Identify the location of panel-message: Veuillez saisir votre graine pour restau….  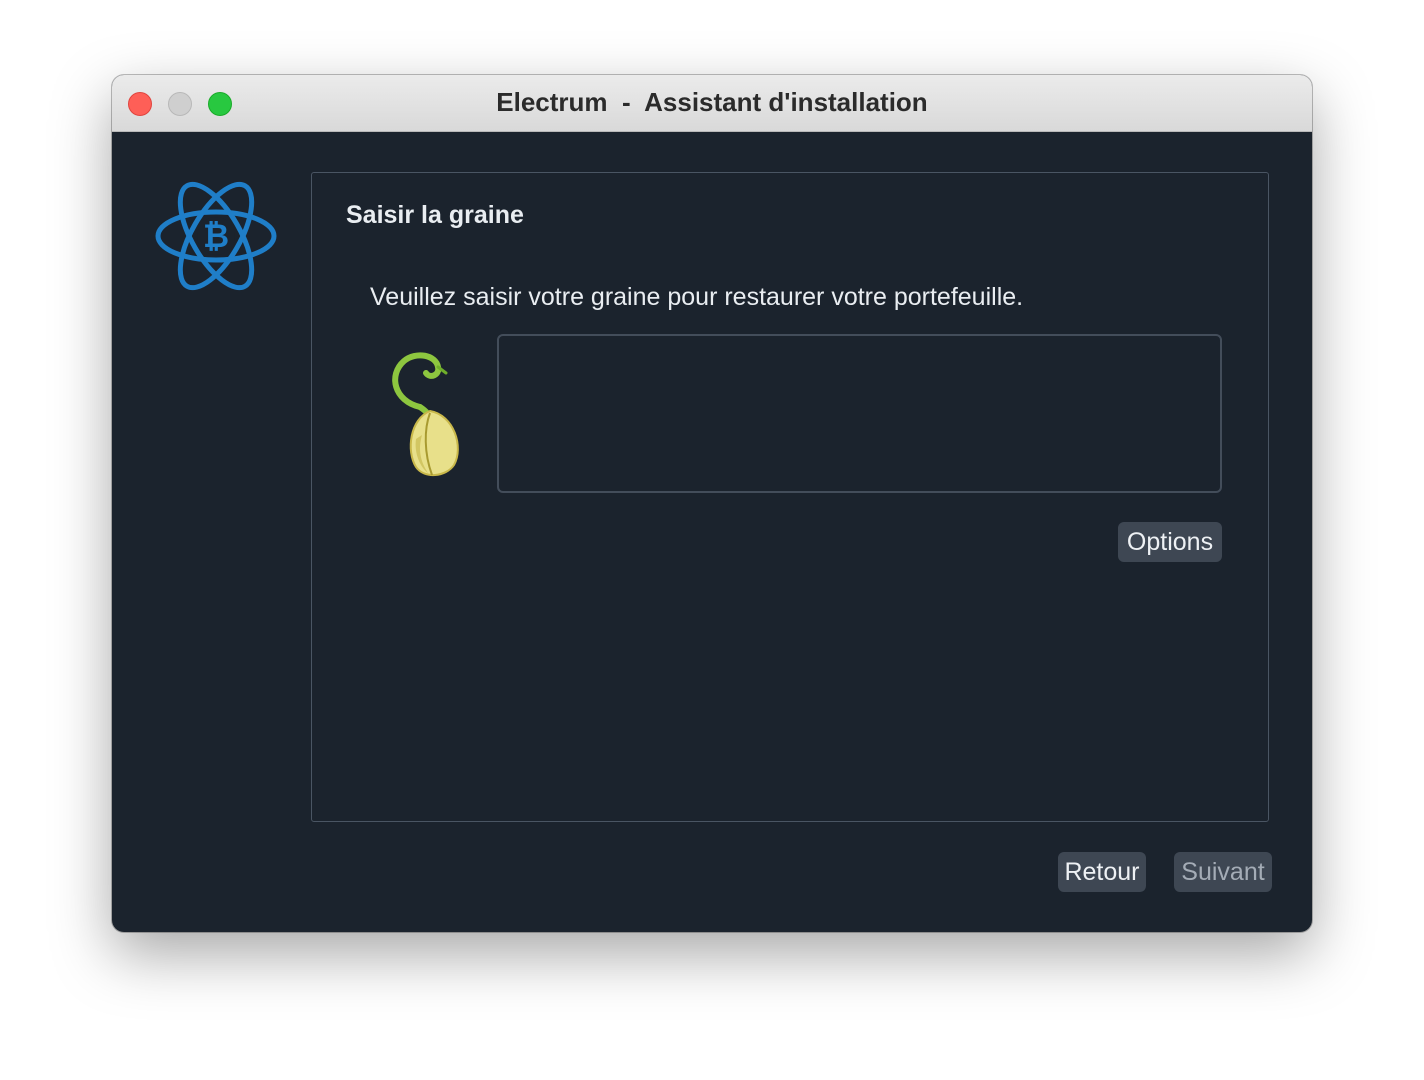
(697, 297).